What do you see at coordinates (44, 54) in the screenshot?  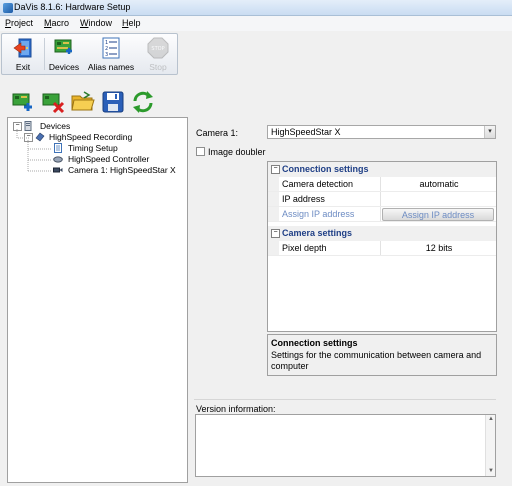 I see `toolbar-separator` at bounding box center [44, 54].